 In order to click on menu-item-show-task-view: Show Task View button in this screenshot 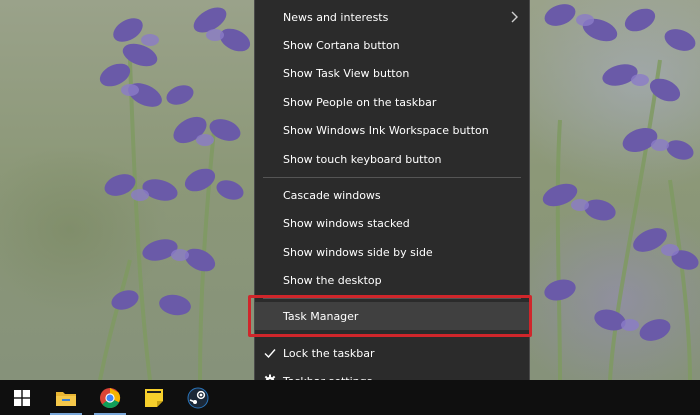, I will do `click(392, 73)`.